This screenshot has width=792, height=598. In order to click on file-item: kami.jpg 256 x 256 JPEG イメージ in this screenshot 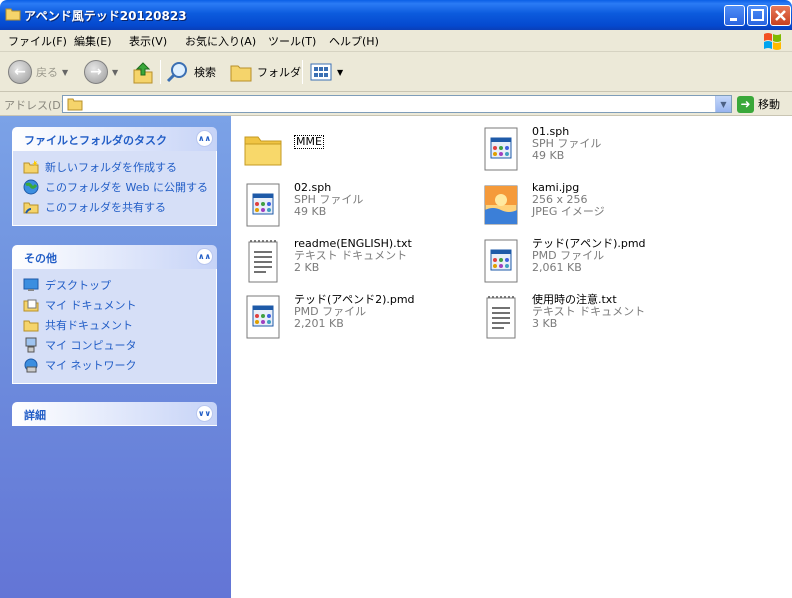, I will do `click(541, 206)`.